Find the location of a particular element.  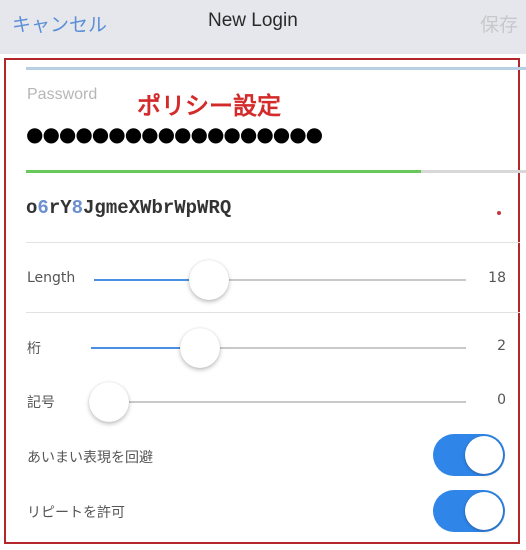

page-title: New Login is located at coordinates (253, 20).